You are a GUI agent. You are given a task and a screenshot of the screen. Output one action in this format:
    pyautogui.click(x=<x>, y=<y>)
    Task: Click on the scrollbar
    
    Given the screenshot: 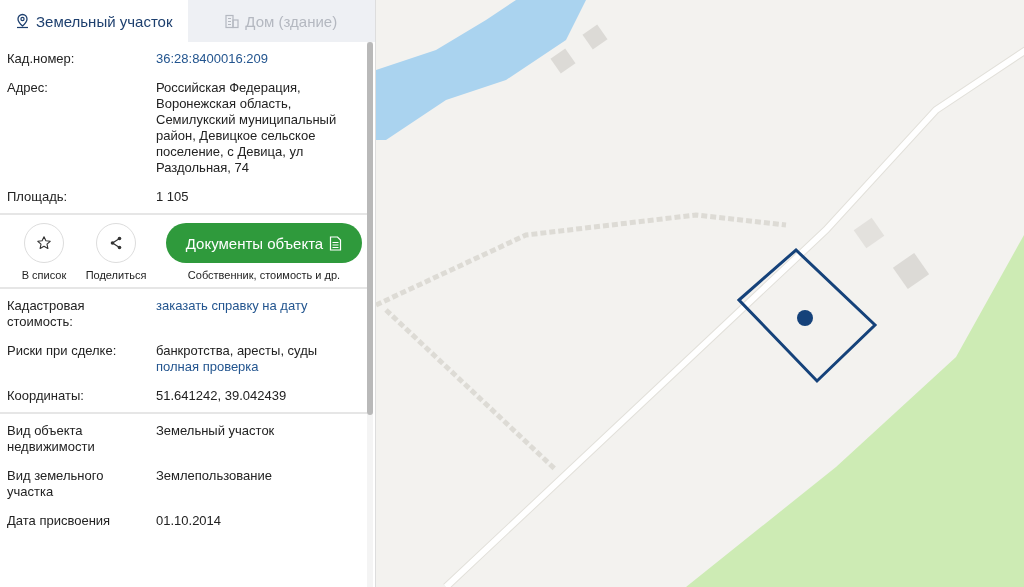 What is the action you would take?
    pyautogui.click(x=370, y=314)
    